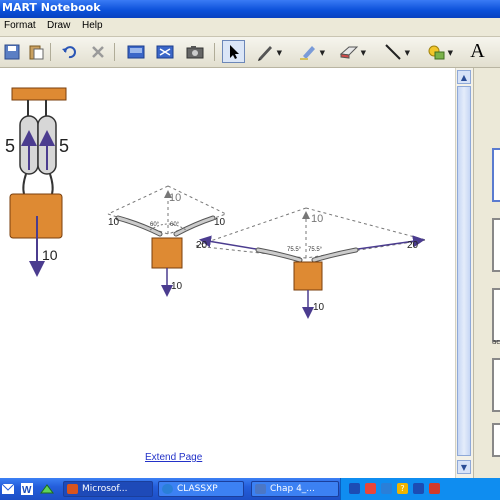 Image resolution: width=500 pixels, height=500 pixels. What do you see at coordinates (164, 51) in the screenshot?
I see `full-screen-icon` at bounding box center [164, 51].